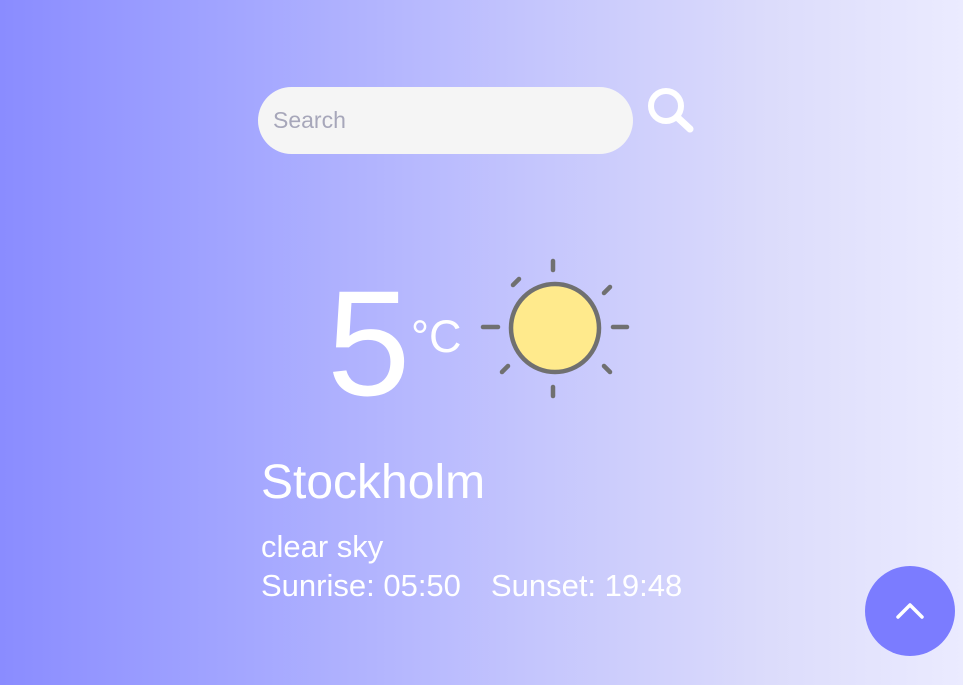 The height and width of the screenshot is (685, 963). What do you see at coordinates (368, 343) in the screenshot?
I see `temperature-value: 5` at bounding box center [368, 343].